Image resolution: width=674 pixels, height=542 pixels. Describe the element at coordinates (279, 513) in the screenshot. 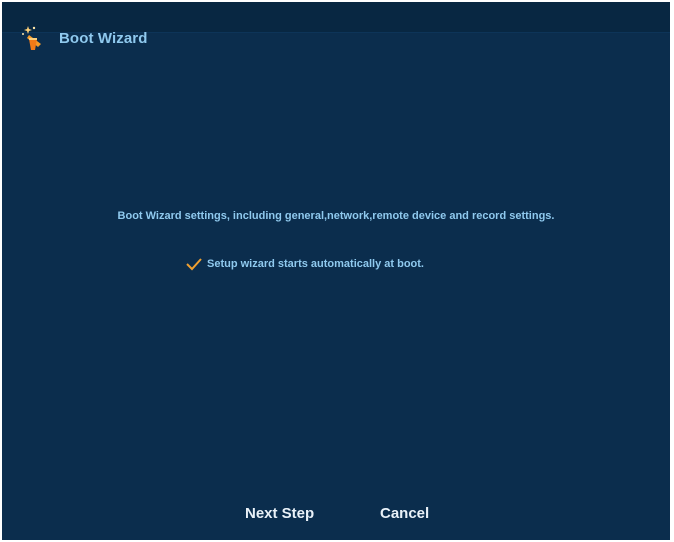

I see `next-step-button: Next Step` at that location.